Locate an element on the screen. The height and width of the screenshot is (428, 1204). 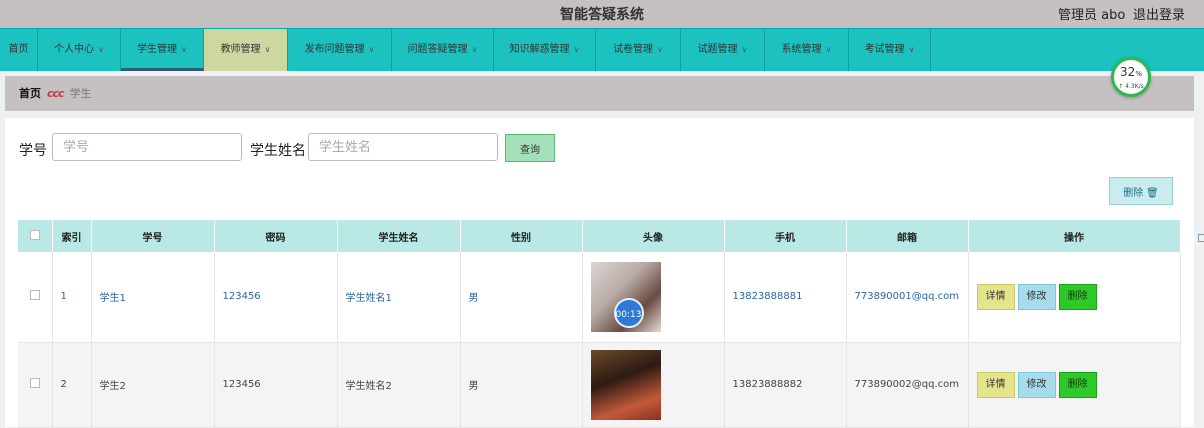
recording-timer: 00:13 is located at coordinates (628, 312).